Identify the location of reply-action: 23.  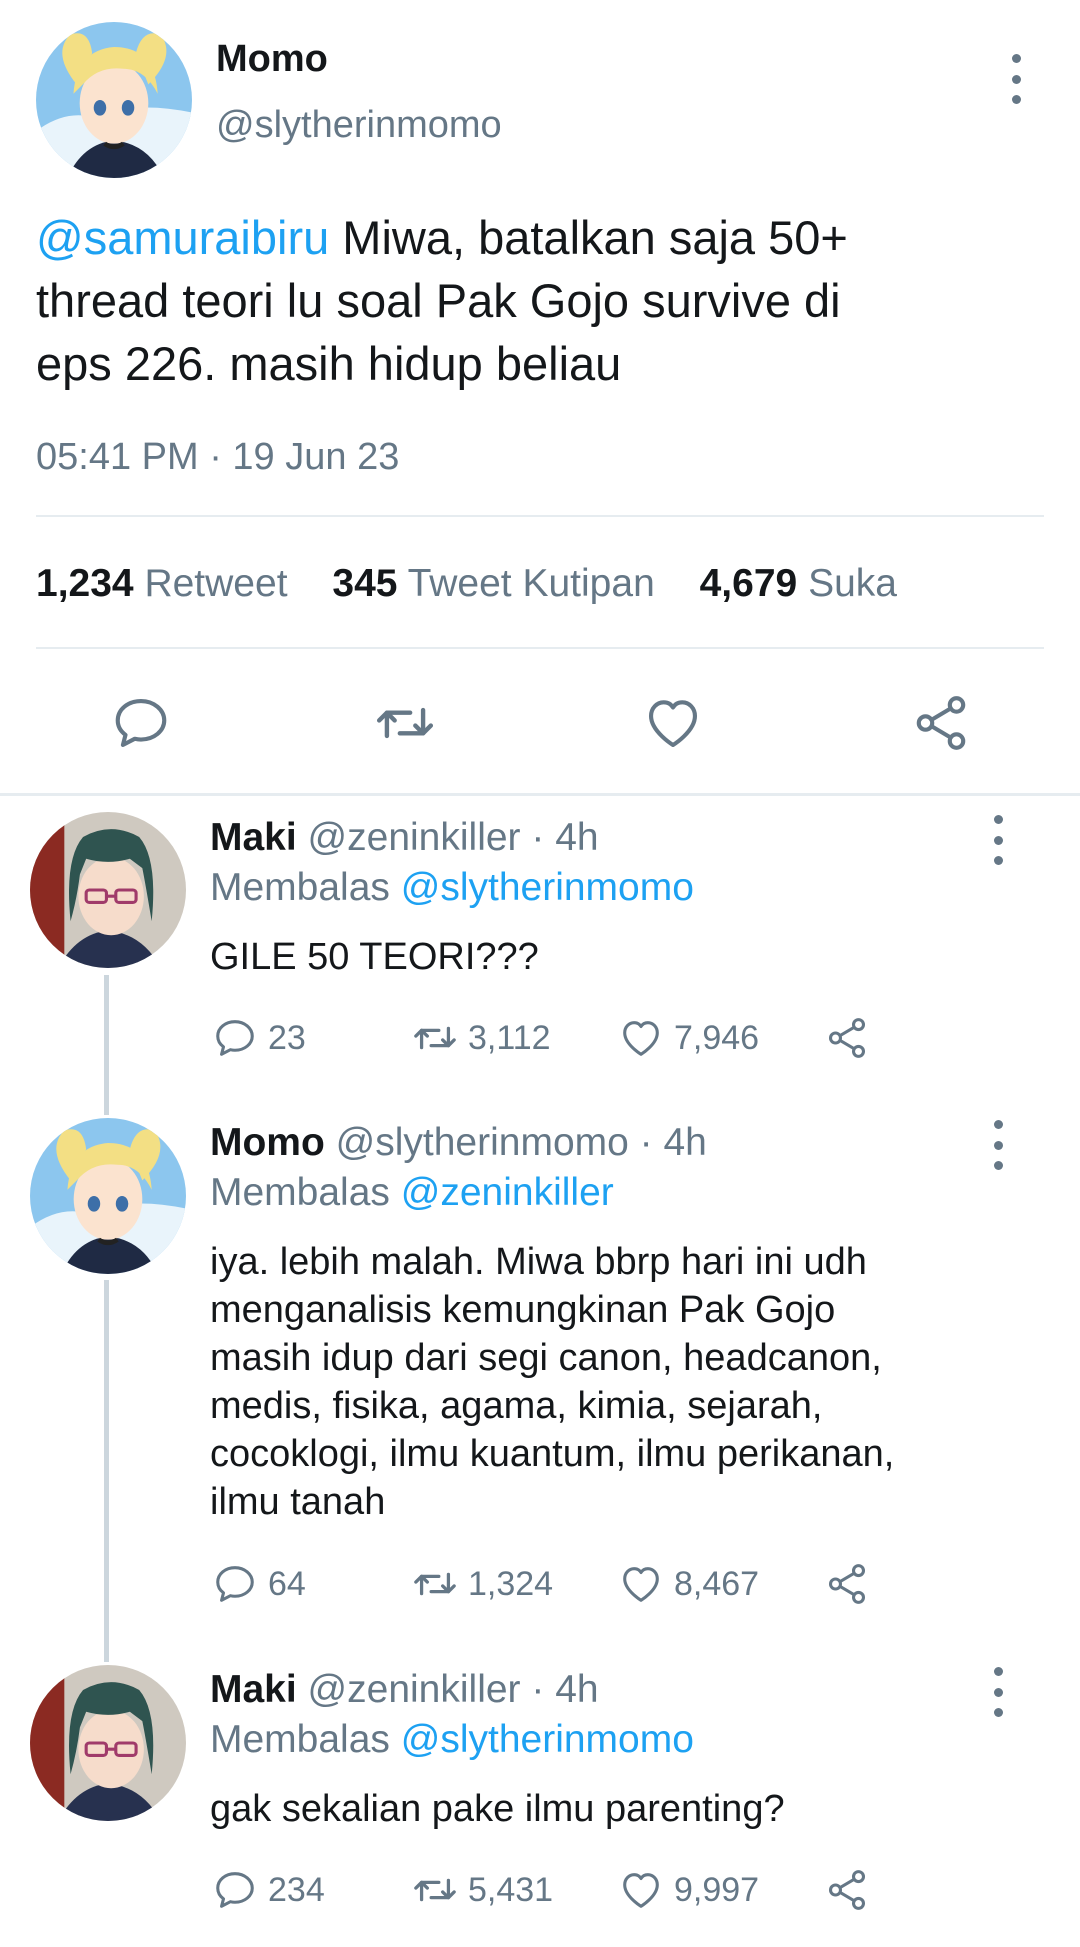
(259, 1038).